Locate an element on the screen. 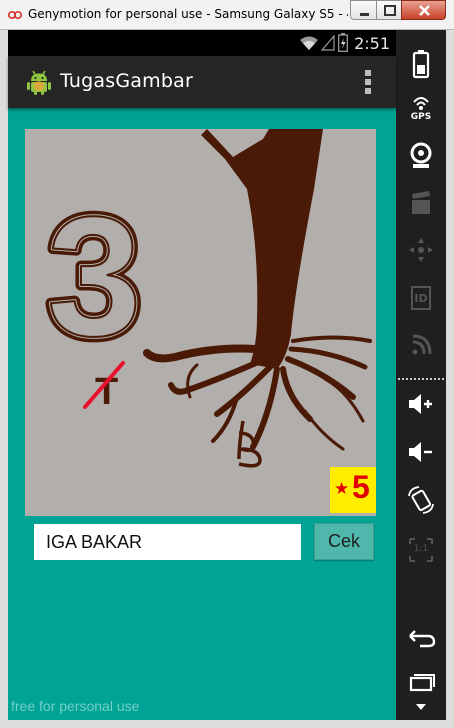  status-bar: 2:51 is located at coordinates (202, 43).